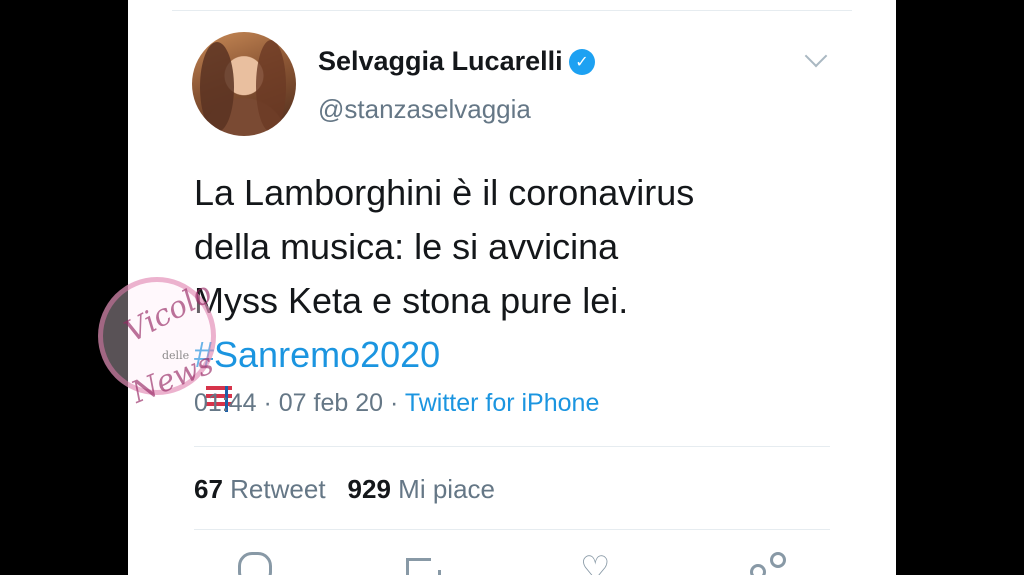  I want to click on avatar, so click(244, 84).